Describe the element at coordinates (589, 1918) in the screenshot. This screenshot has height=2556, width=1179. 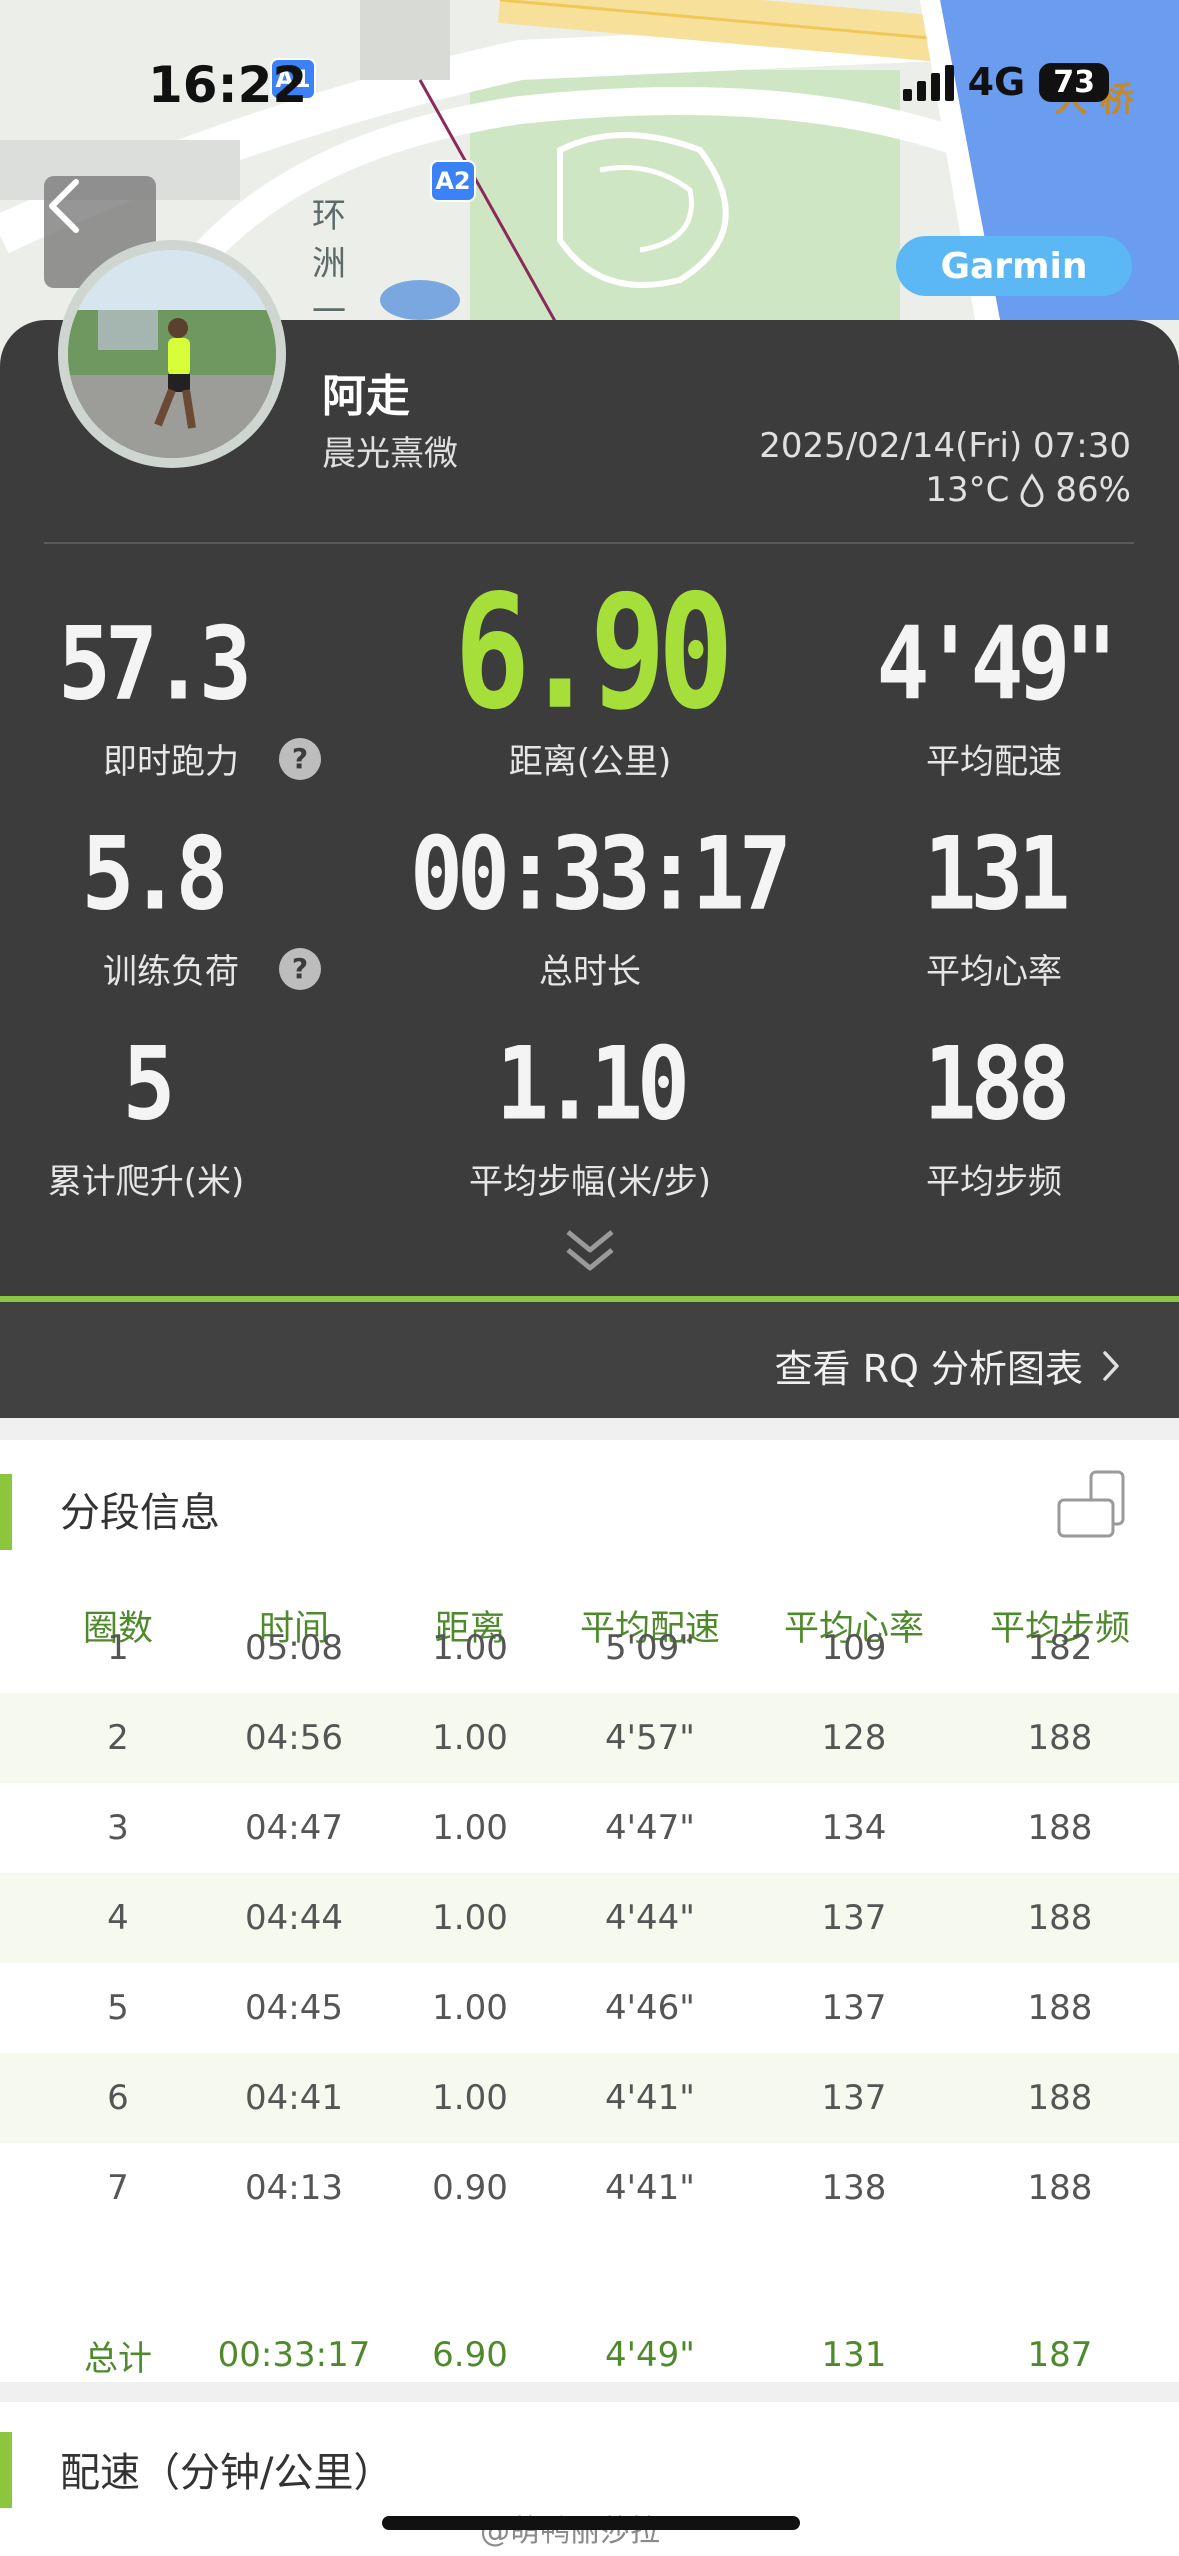
I see `splits-row: 4 04:44 1.00 4'44" 137 188` at that location.